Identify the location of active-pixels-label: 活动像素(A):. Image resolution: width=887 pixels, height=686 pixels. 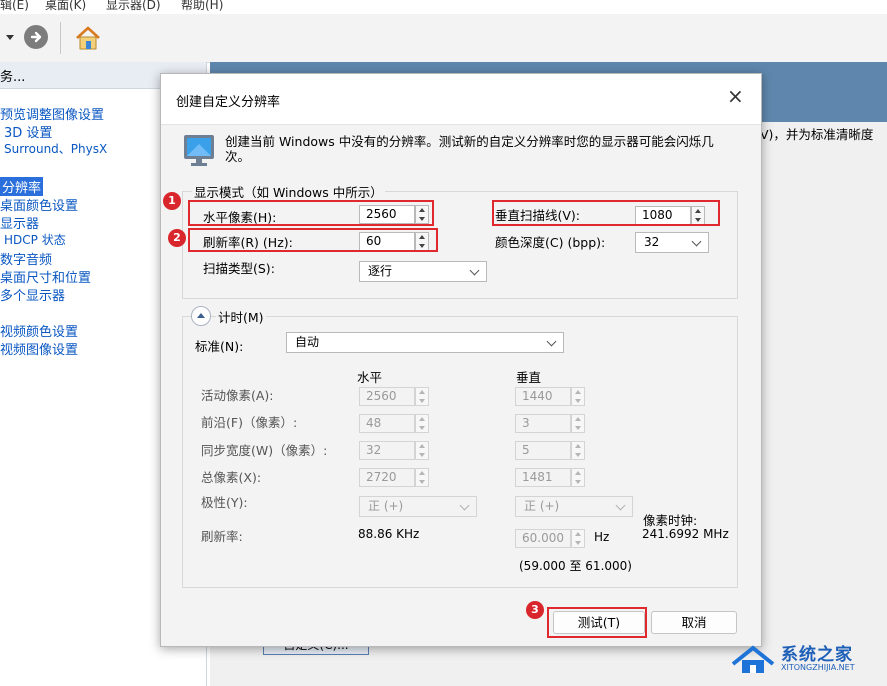
(237, 395).